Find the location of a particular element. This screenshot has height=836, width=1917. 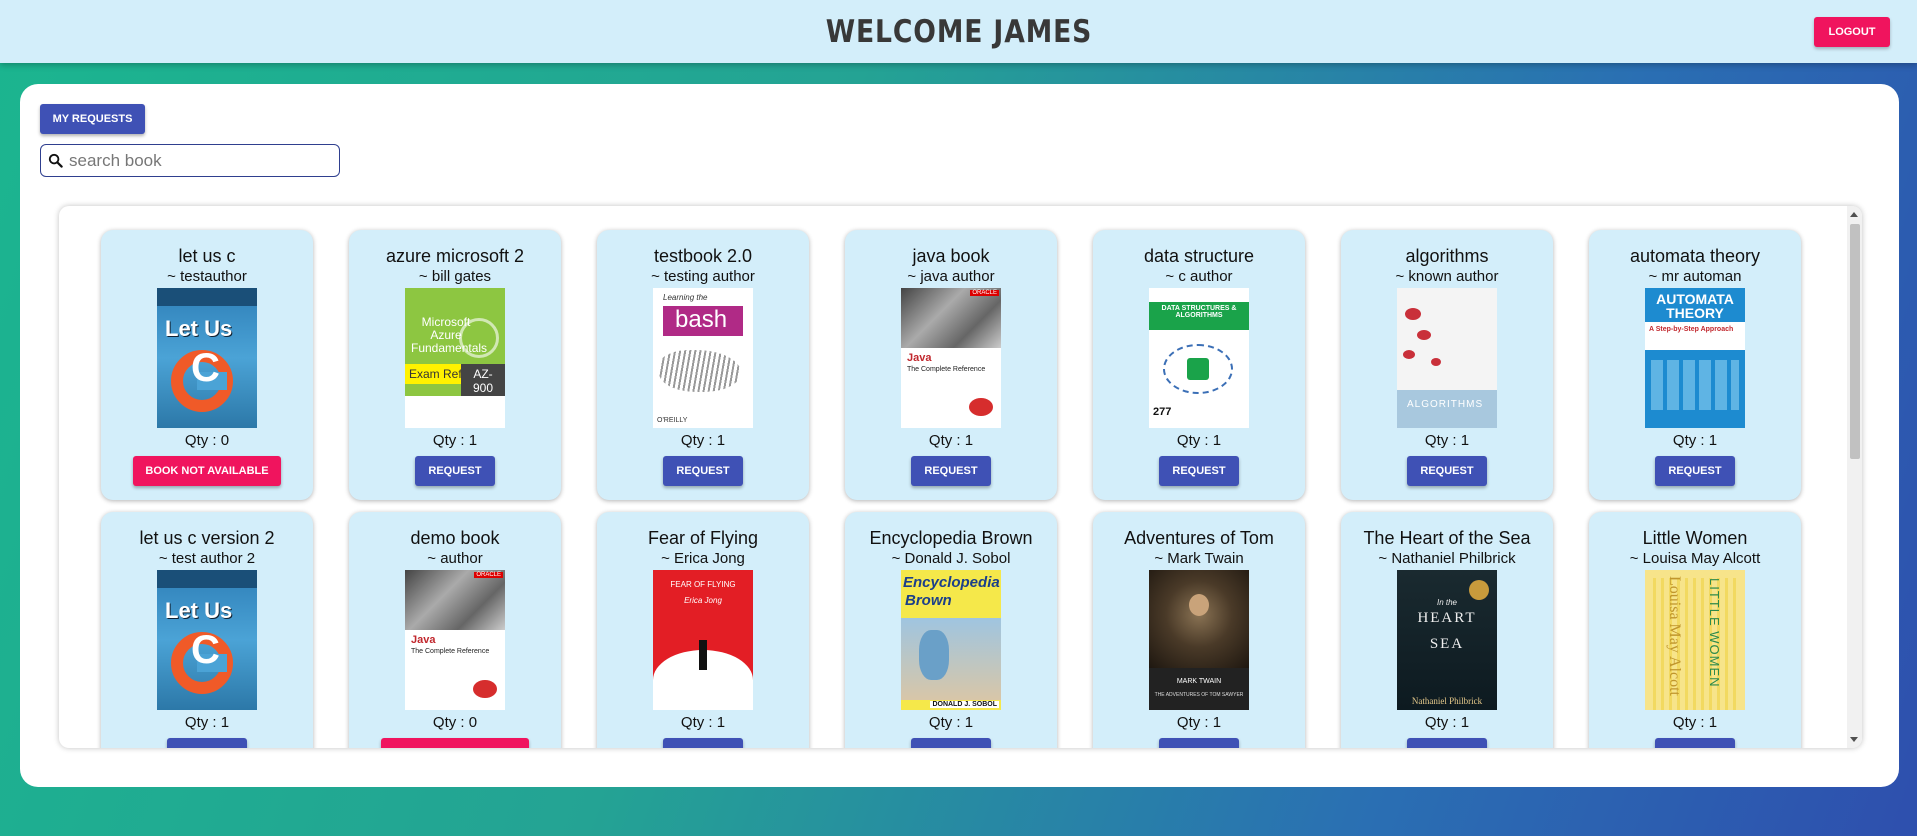

book-author: ~ test author 2 is located at coordinates (207, 558).